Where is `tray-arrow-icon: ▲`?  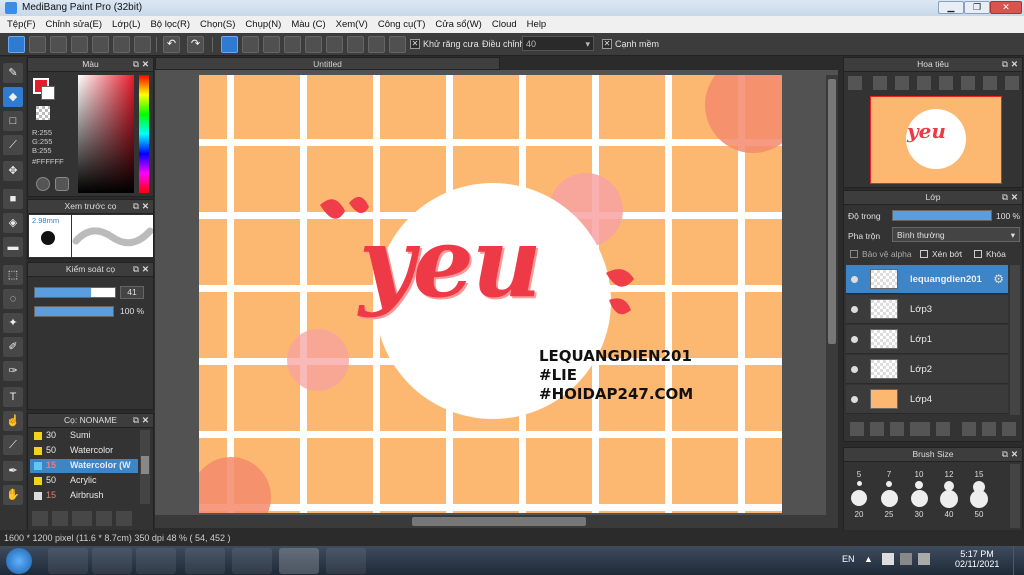 tray-arrow-icon: ▲ is located at coordinates (868, 559).